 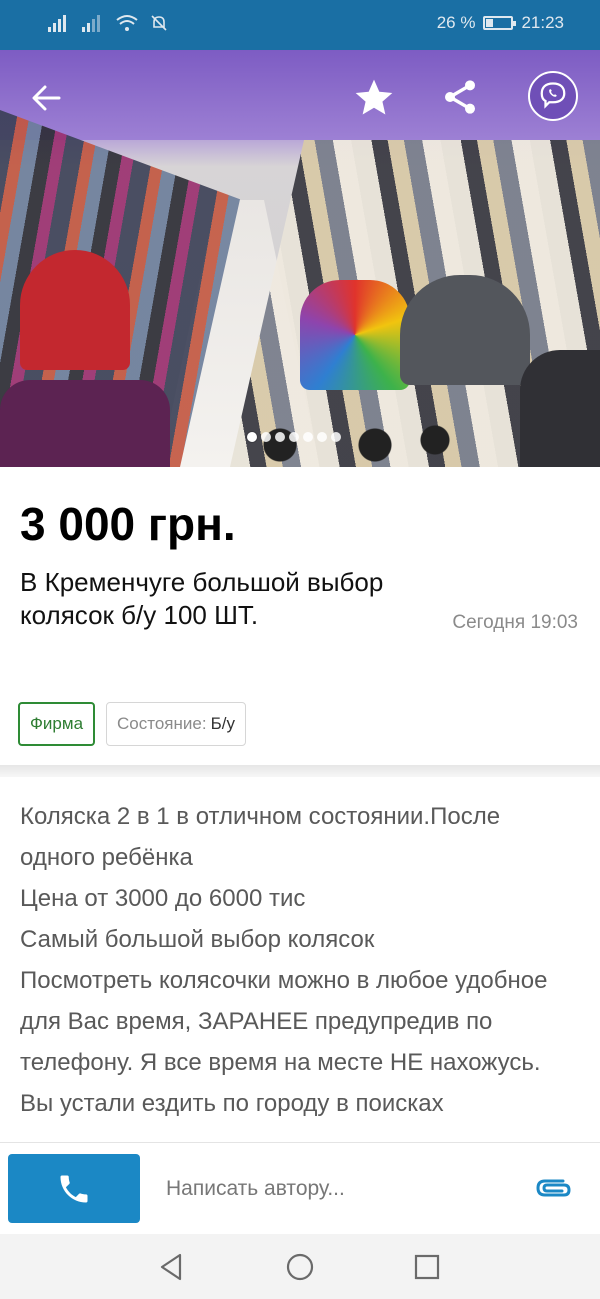 I want to click on listing-date: Сегодня 19:03, so click(x=515, y=622).